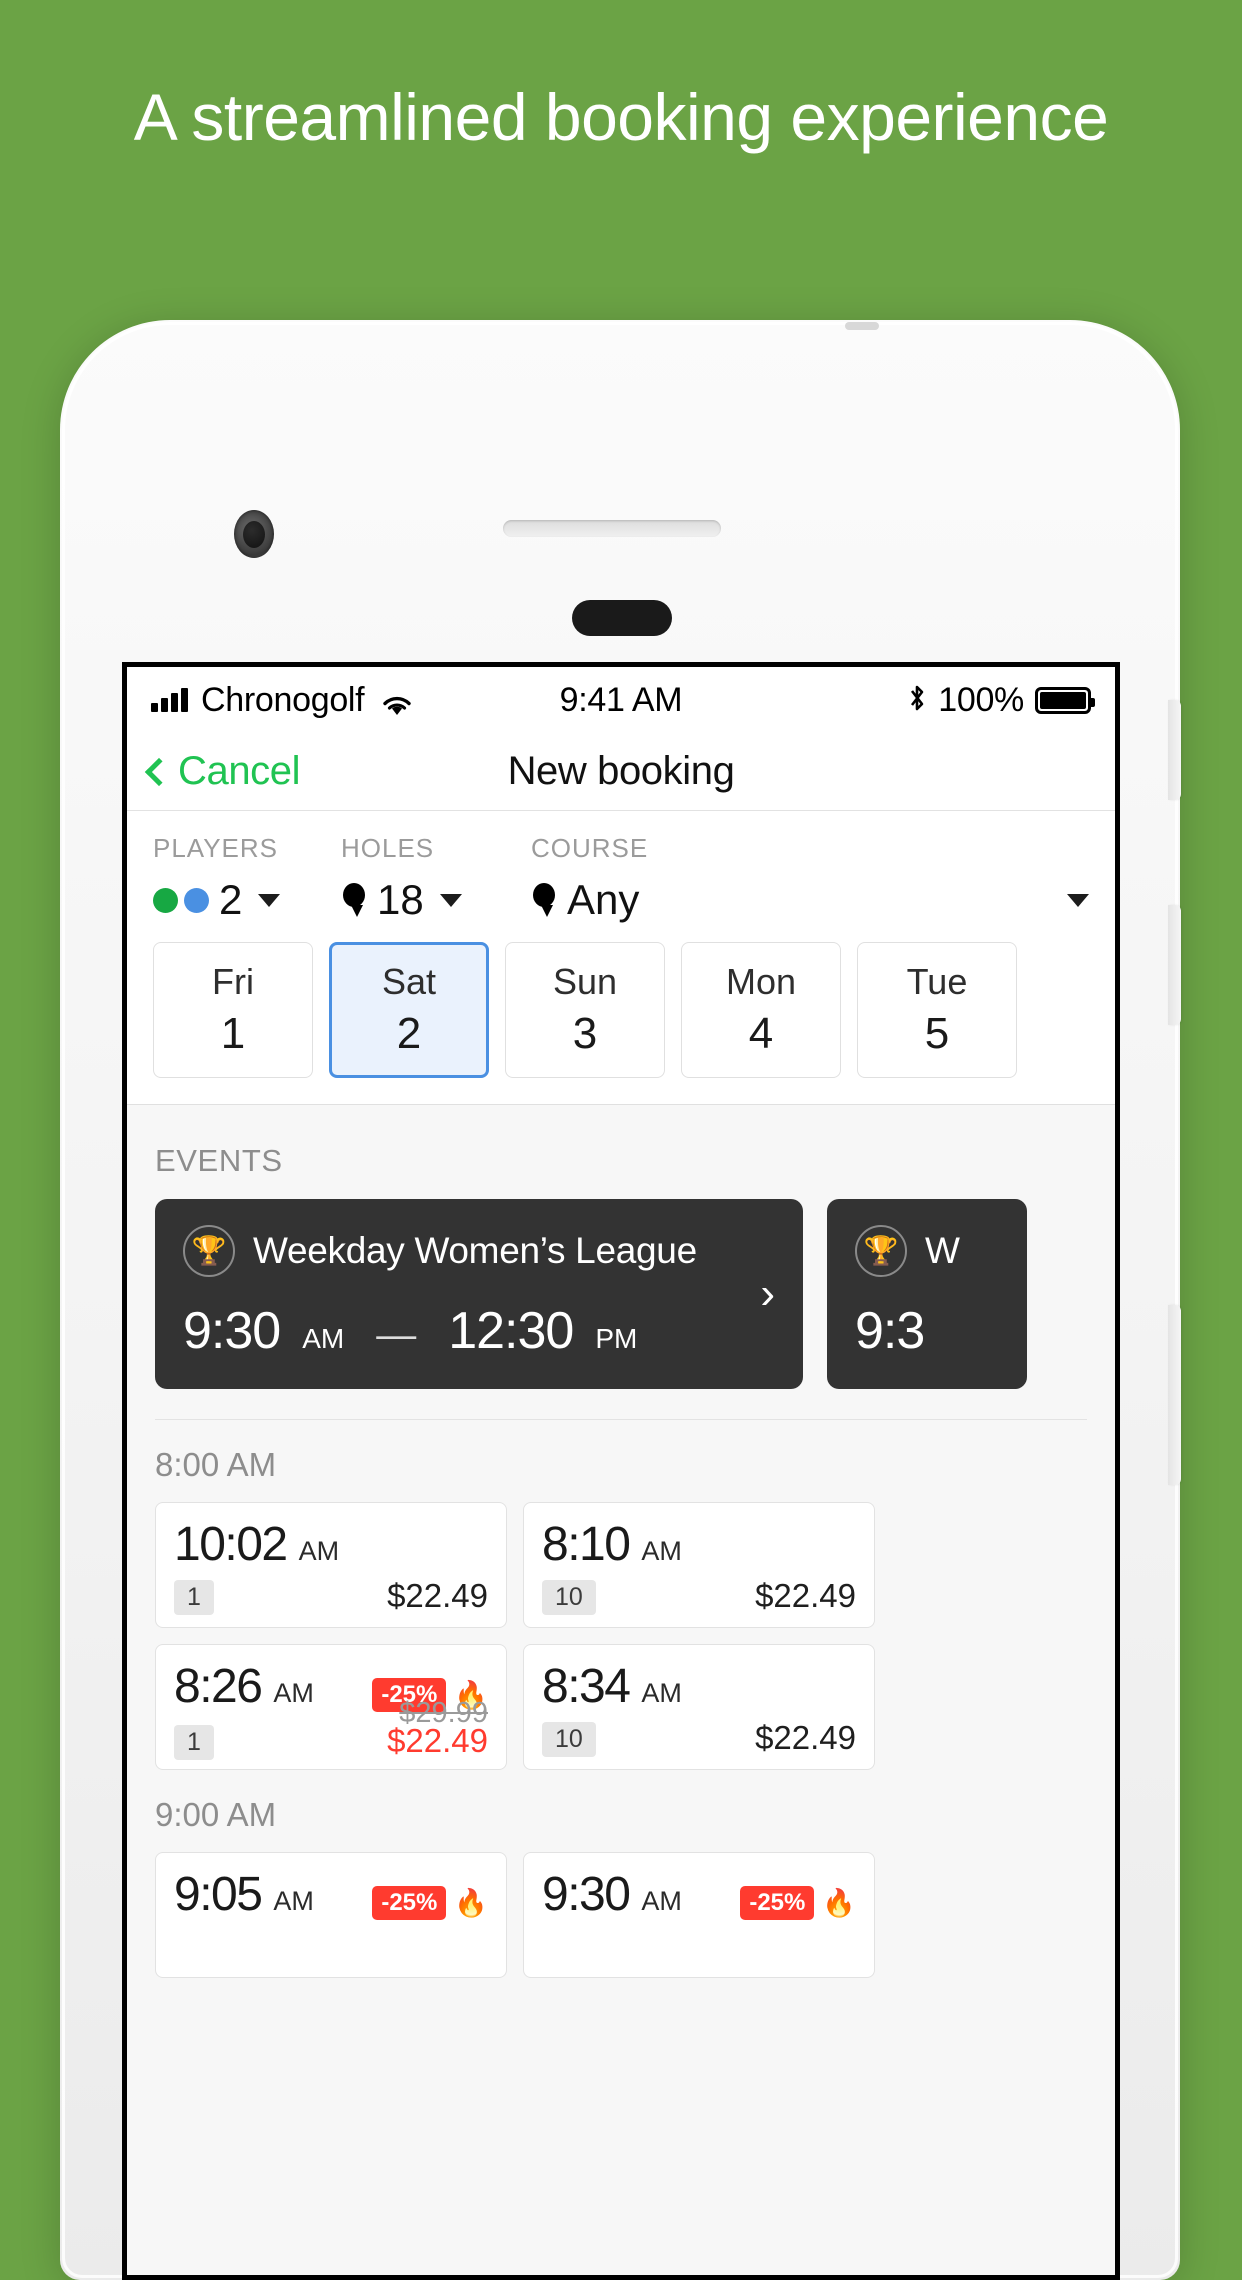  What do you see at coordinates (586, 1544) in the screenshot?
I see `tee-time-label: 8:10` at bounding box center [586, 1544].